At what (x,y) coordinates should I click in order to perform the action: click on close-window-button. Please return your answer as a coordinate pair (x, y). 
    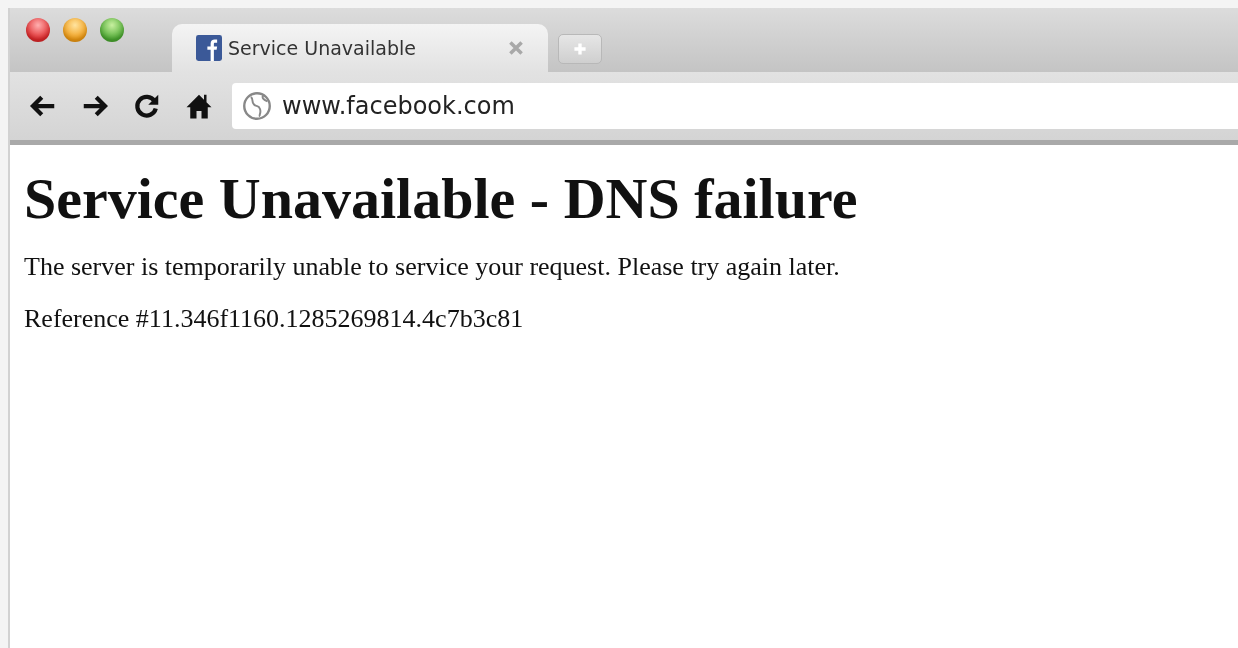
    Looking at the image, I should click on (38, 30).